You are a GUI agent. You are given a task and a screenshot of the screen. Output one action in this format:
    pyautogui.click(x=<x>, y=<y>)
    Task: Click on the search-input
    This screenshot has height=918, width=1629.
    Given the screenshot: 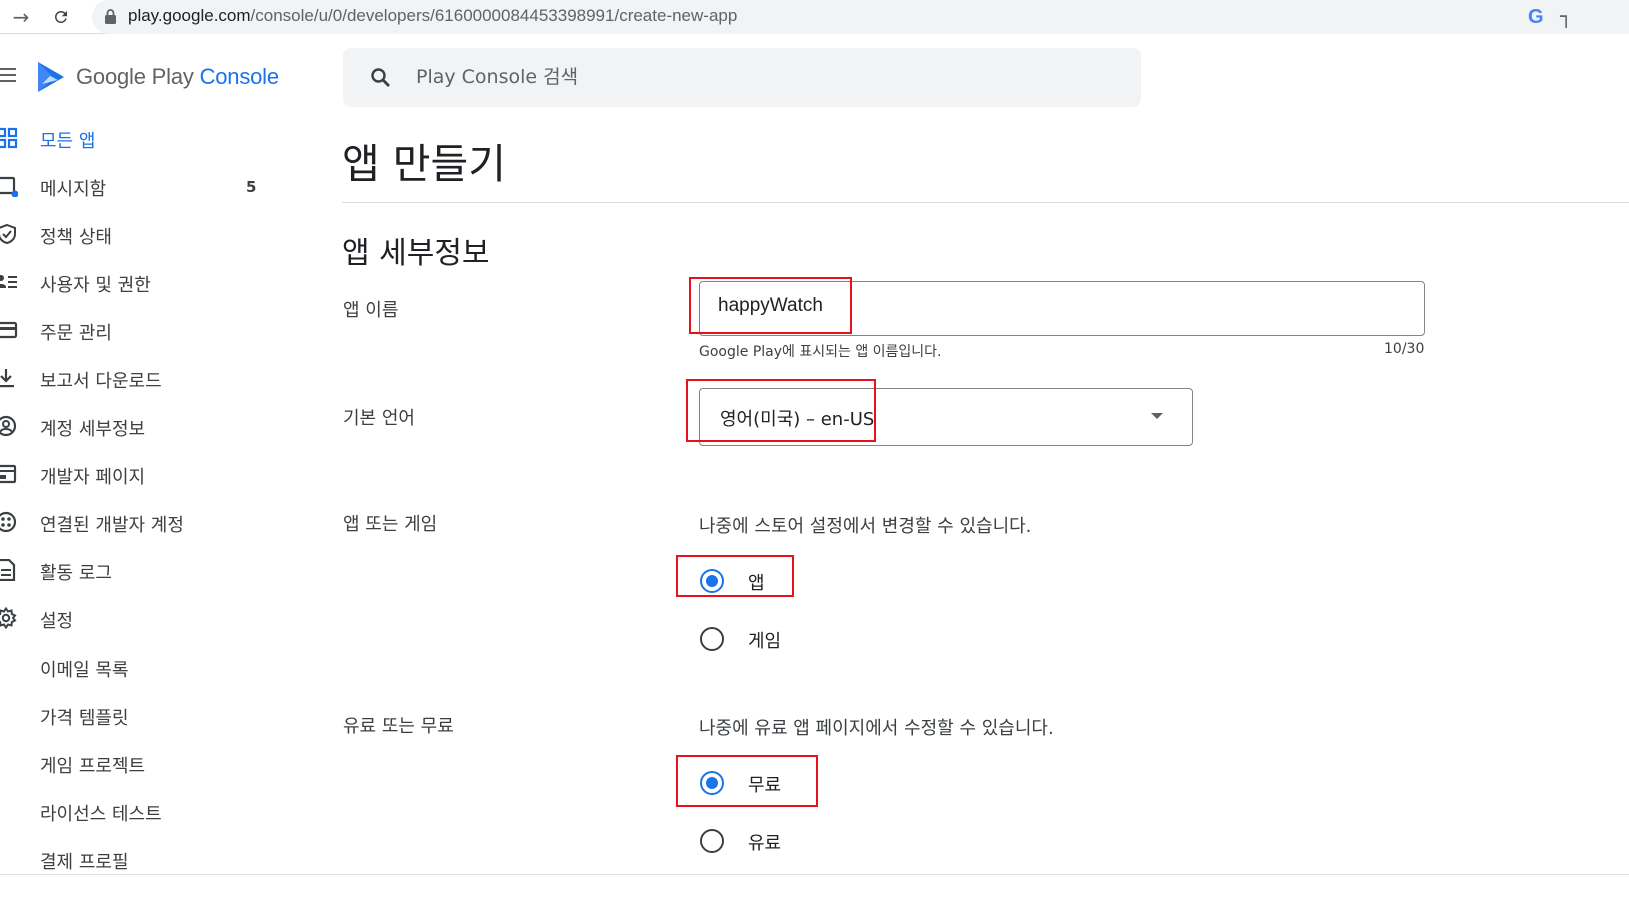 What is the action you would take?
    pyautogui.click(x=766, y=77)
    